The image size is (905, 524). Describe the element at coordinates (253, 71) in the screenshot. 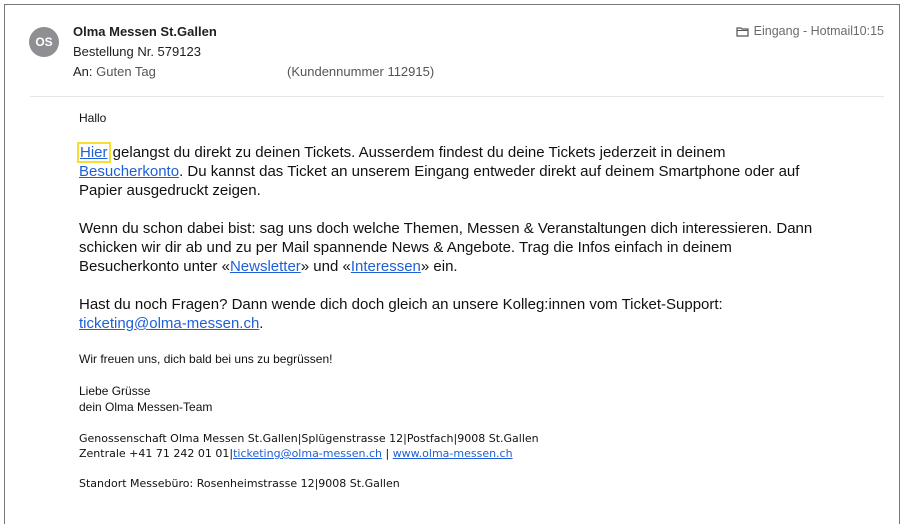

I see `recipient-row: An: Guten Tag (Kundennummer 112915)` at that location.